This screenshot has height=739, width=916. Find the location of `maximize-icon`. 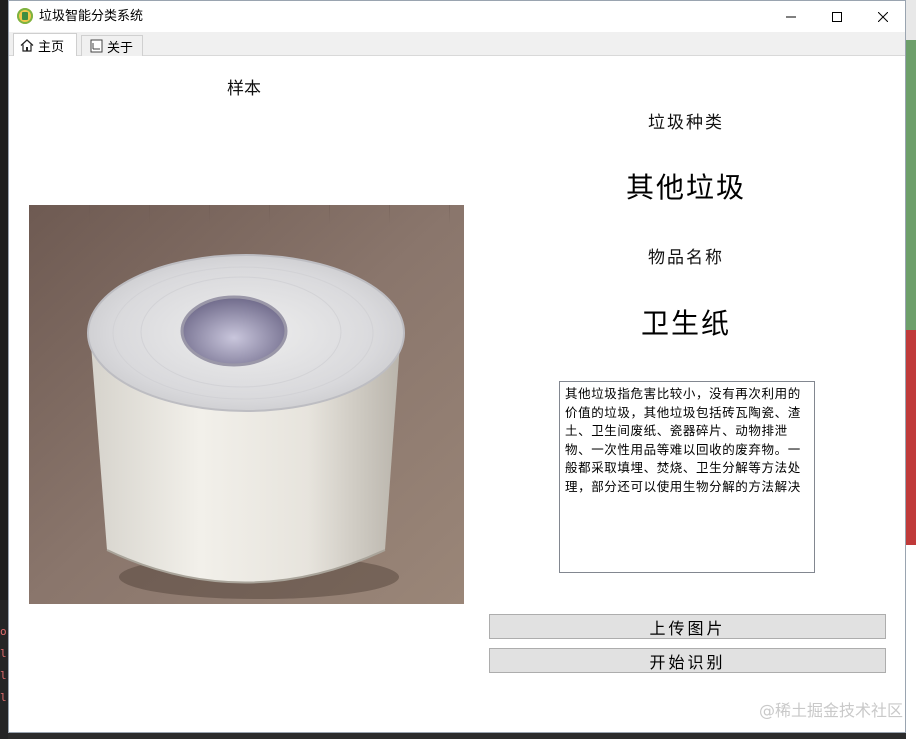

maximize-icon is located at coordinates (837, 16).